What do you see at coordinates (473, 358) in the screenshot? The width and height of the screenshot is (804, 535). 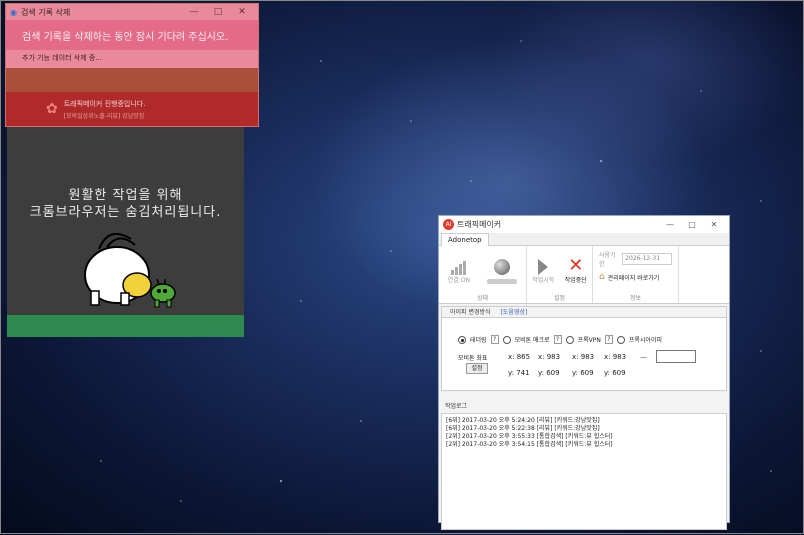 I see `coord-label: 모비톤 좌표` at bounding box center [473, 358].